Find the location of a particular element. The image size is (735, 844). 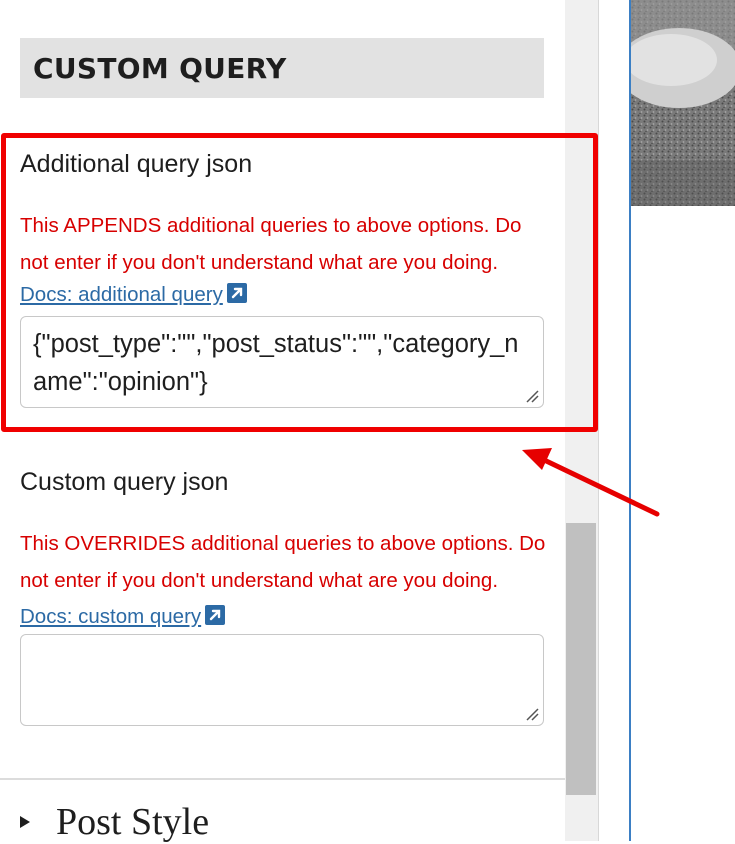

section-header-custom-query: CUSTOM QUERY is located at coordinates (282, 68).